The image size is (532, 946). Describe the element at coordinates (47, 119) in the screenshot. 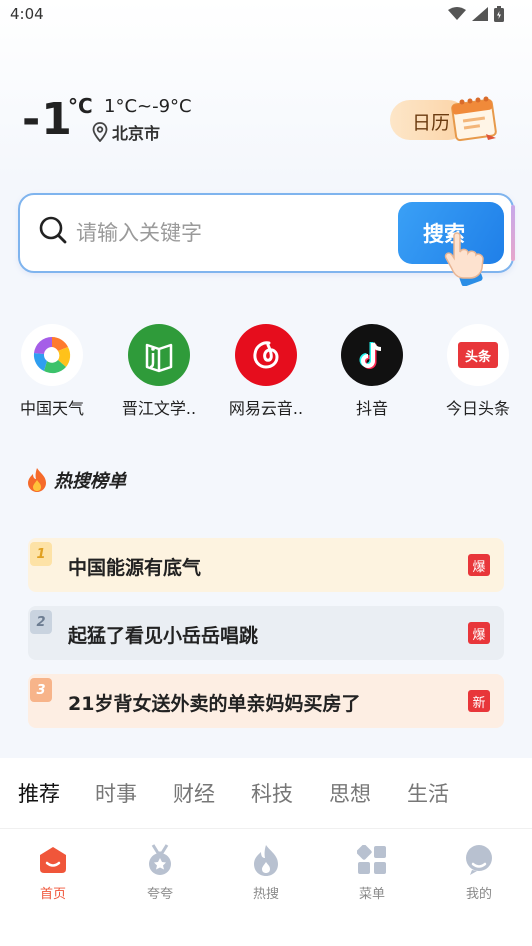

I see `temperature: -1` at that location.